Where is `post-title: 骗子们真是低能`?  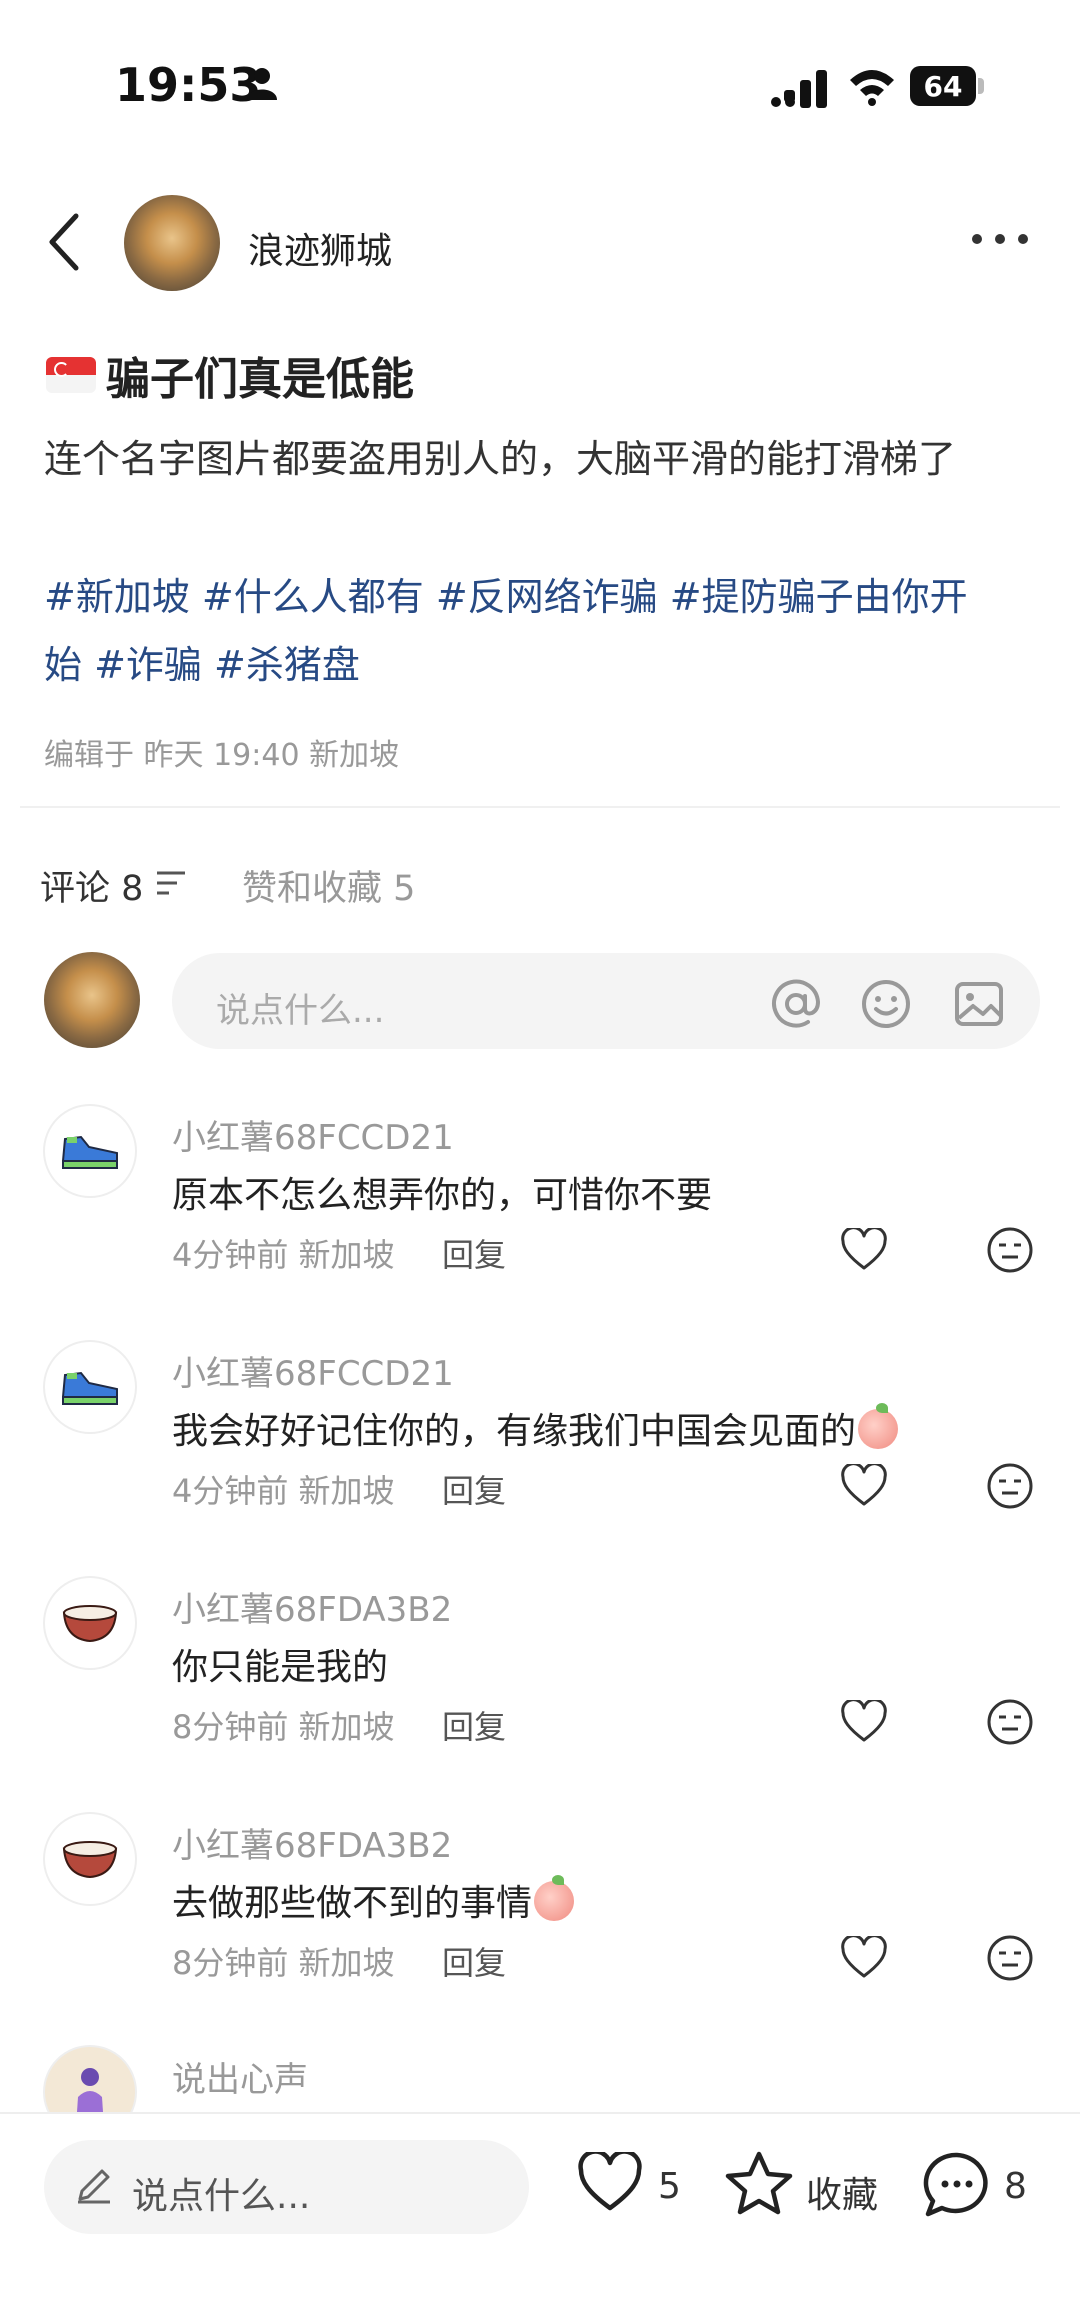
post-title: 骗子们真是低能 is located at coordinates (230, 375).